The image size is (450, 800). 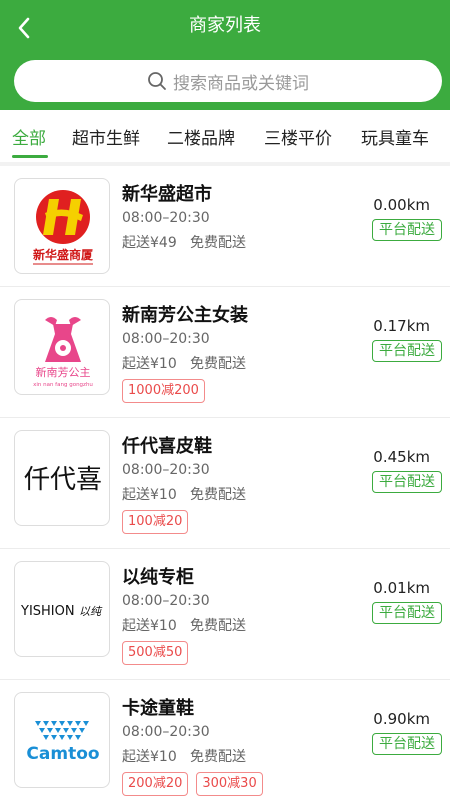 I want to click on store-logo: YISHION 以纯, so click(x=62, y=609).